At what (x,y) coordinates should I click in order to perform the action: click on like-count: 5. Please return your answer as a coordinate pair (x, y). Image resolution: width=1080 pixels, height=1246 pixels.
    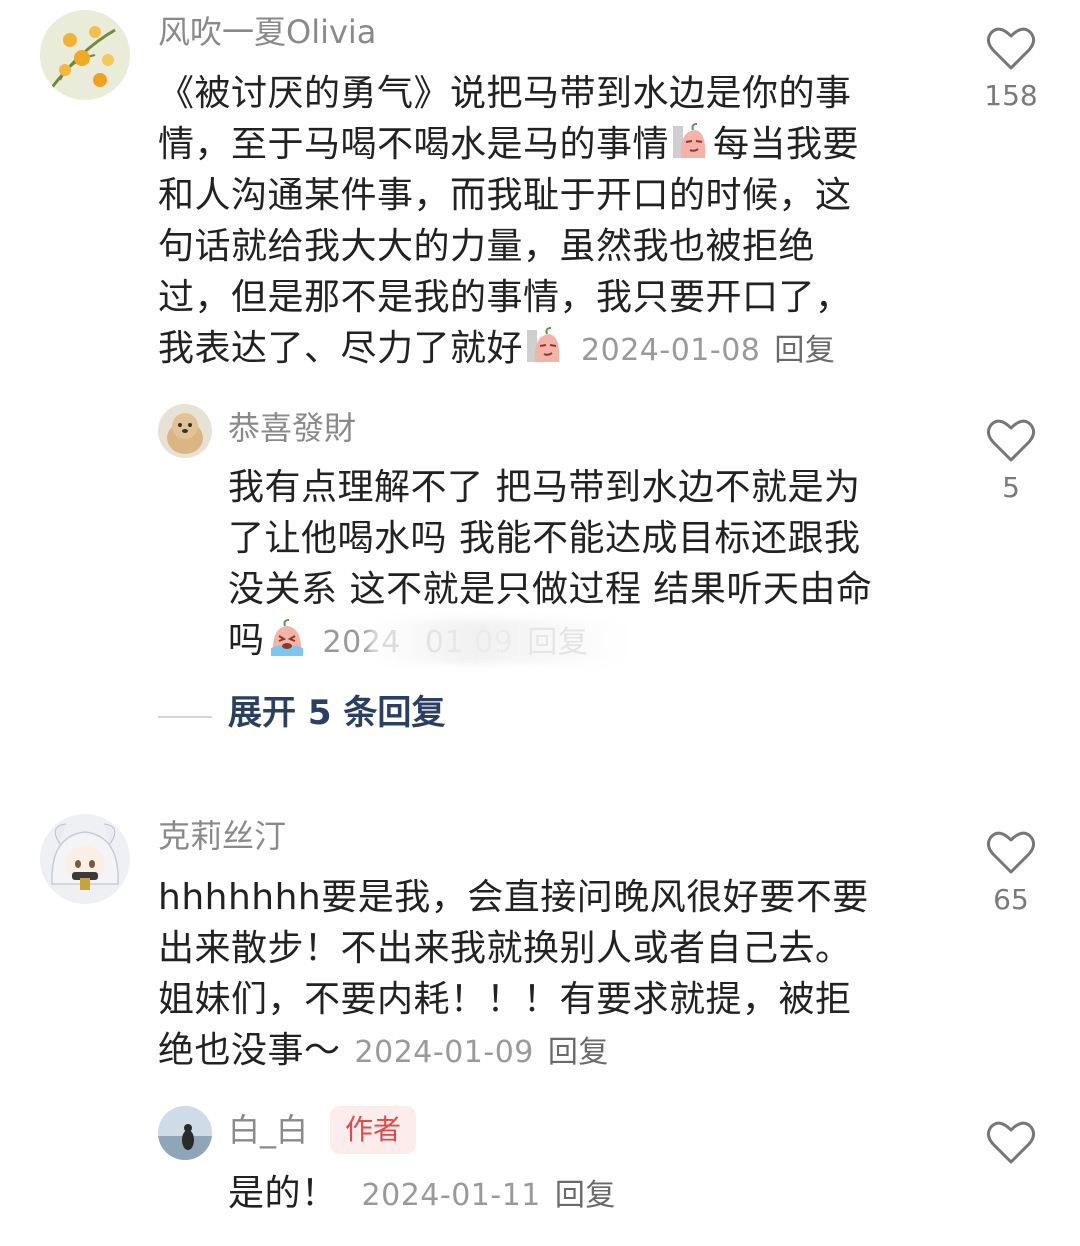
    Looking at the image, I should click on (1011, 487).